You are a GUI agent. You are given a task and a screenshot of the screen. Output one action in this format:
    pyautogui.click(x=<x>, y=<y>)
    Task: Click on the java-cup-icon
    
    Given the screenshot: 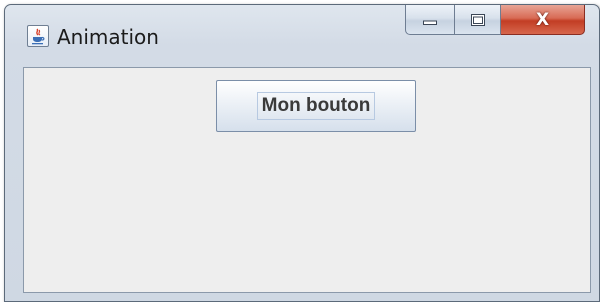 What is the action you would take?
    pyautogui.click(x=38, y=36)
    